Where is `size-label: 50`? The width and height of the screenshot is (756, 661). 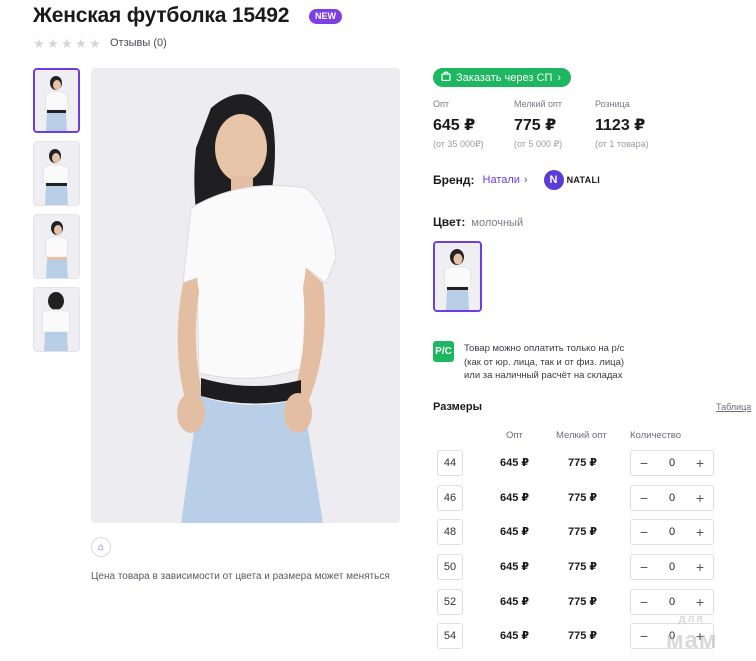 size-label: 50 is located at coordinates (450, 567).